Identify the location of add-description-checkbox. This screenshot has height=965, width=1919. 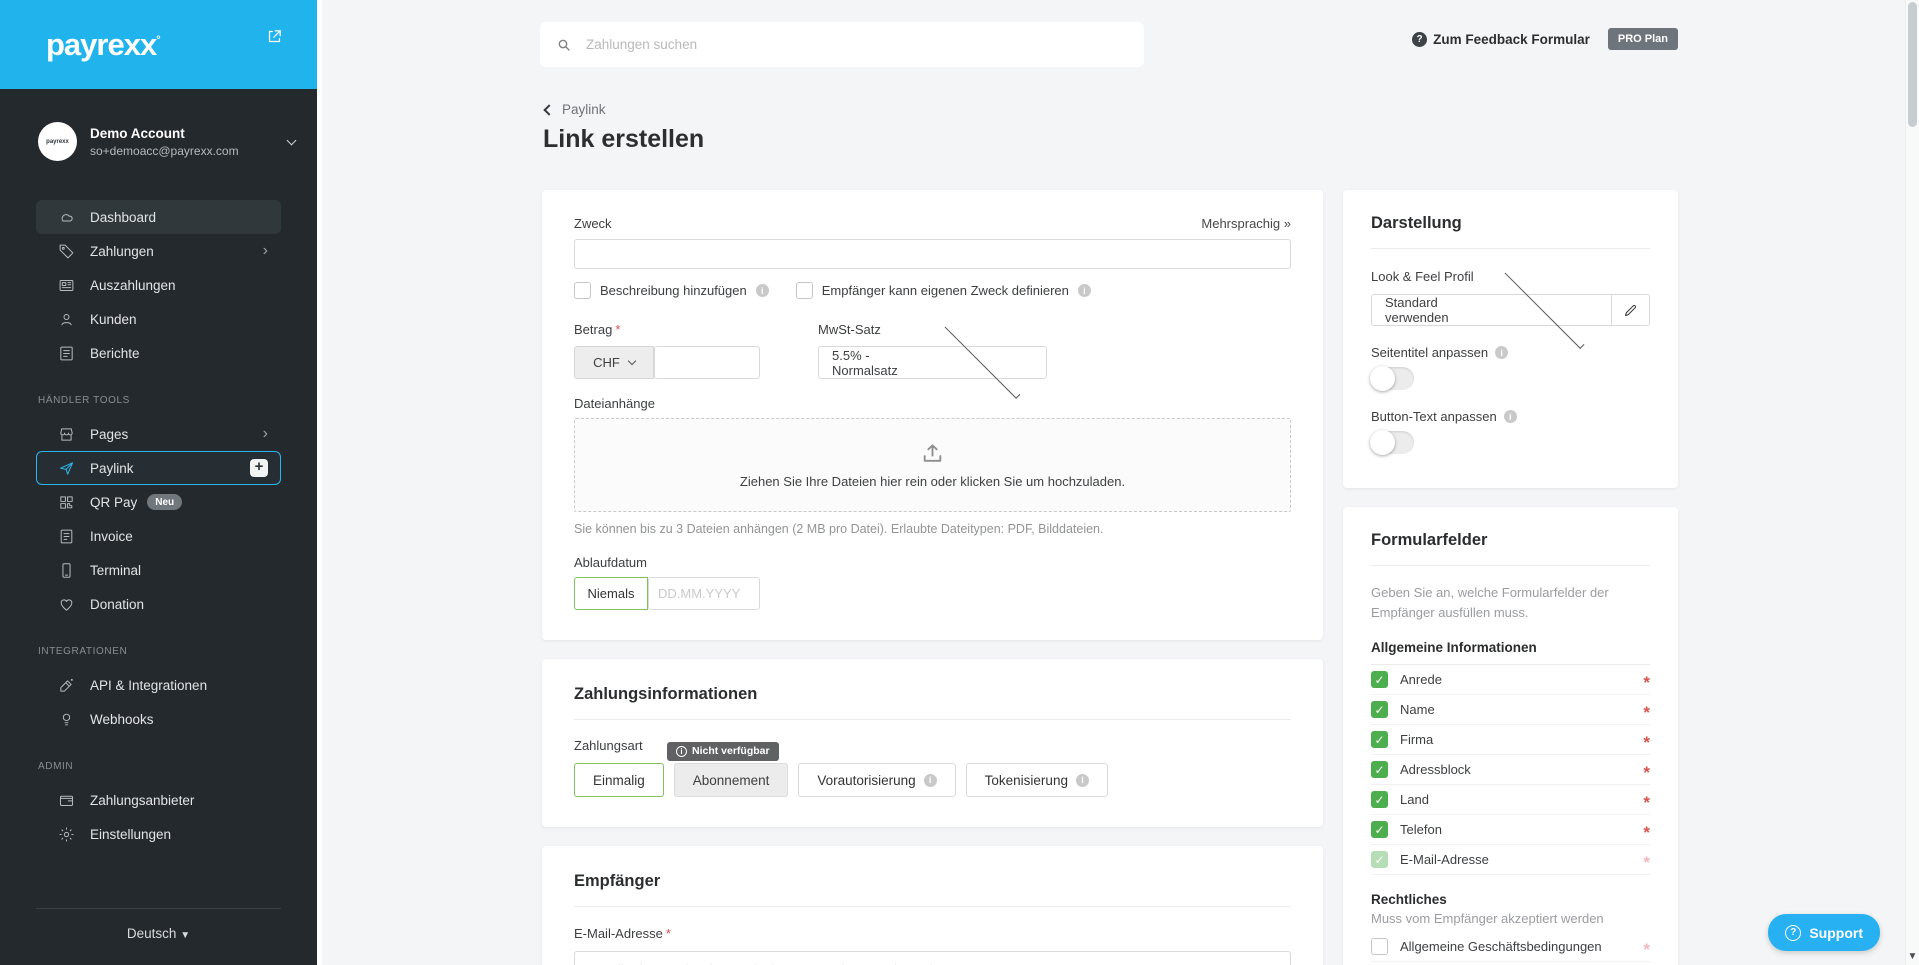
(582, 290).